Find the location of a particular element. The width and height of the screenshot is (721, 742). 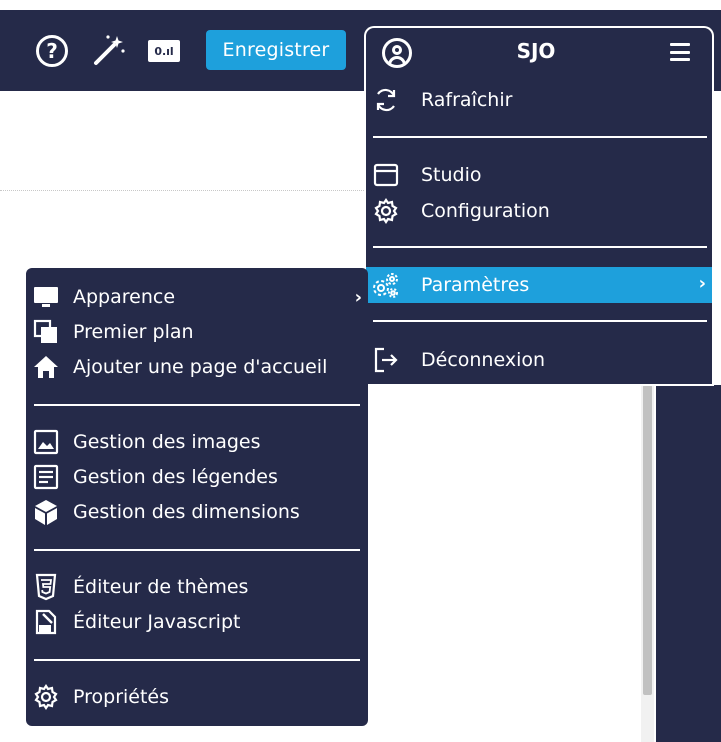

save-button: Enregistrer is located at coordinates (276, 50).